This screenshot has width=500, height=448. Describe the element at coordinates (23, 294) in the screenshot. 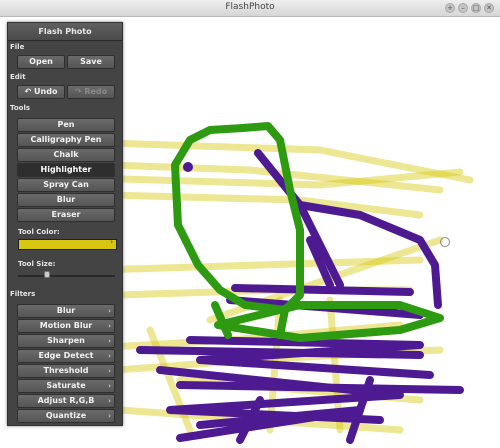

I see `filters-section-label: Filters` at that location.